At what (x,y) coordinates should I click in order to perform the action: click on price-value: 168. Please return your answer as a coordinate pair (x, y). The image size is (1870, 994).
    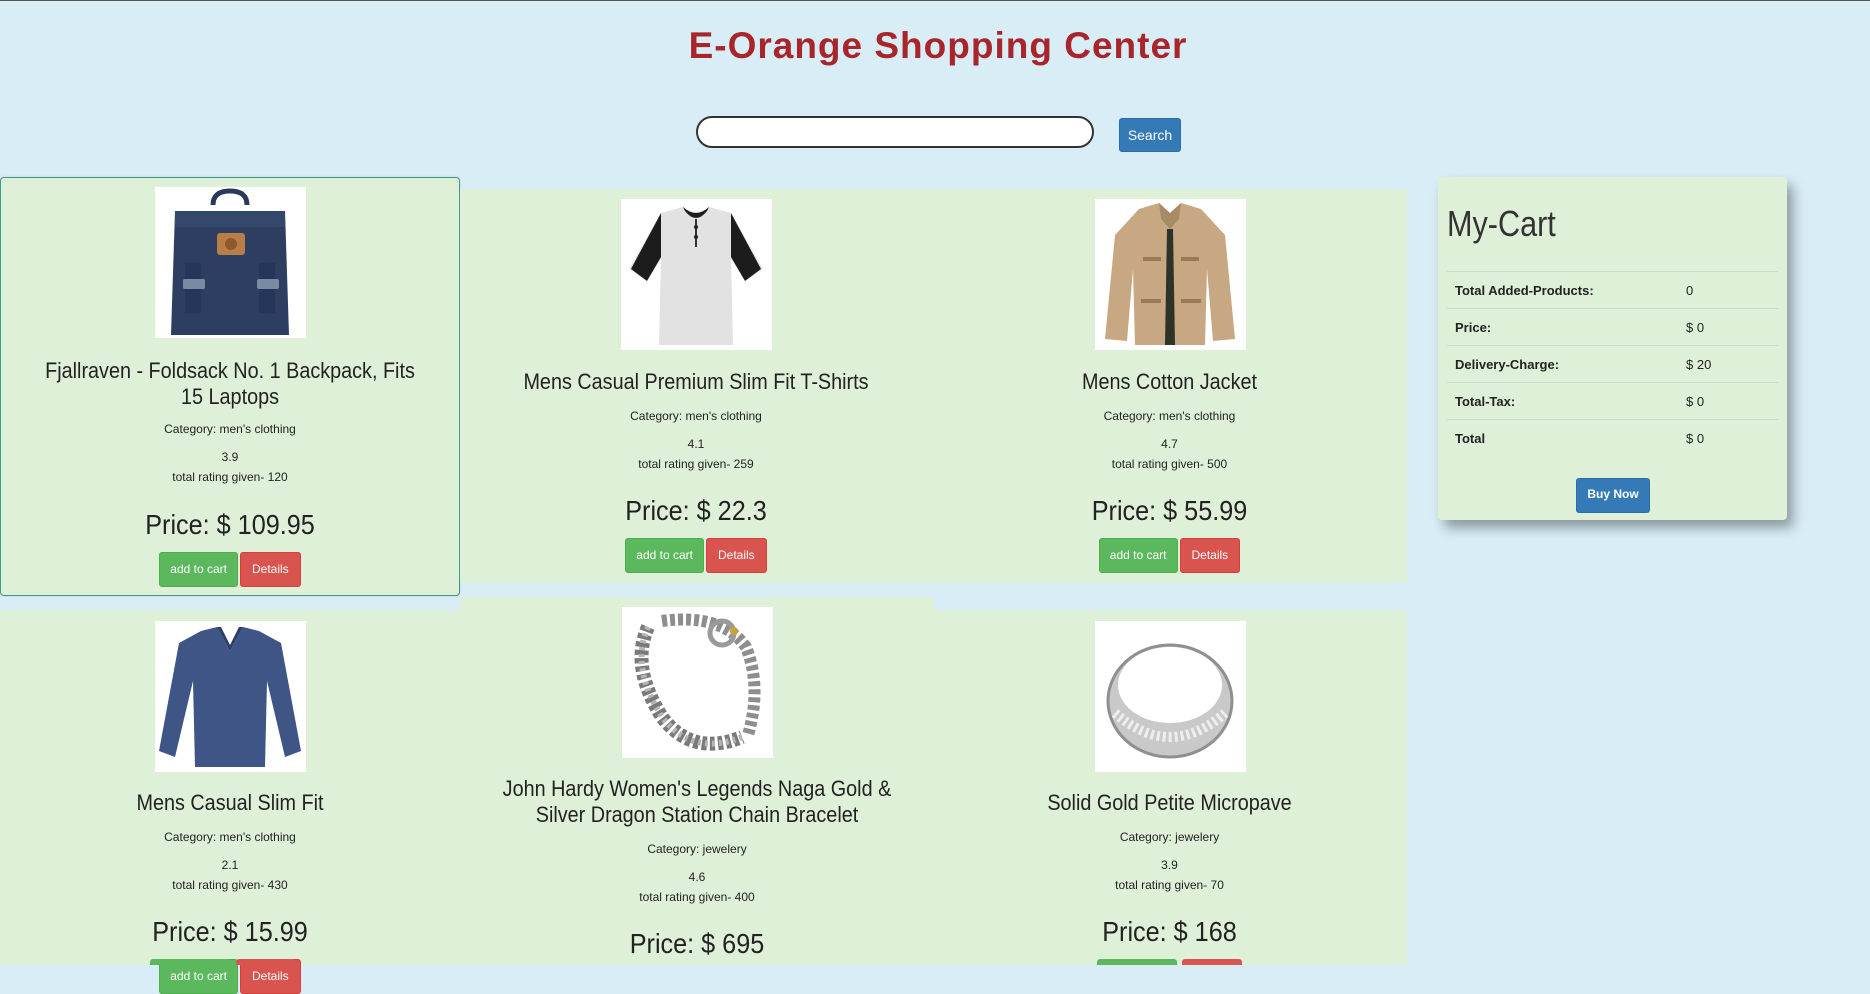
    Looking at the image, I should click on (1215, 931).